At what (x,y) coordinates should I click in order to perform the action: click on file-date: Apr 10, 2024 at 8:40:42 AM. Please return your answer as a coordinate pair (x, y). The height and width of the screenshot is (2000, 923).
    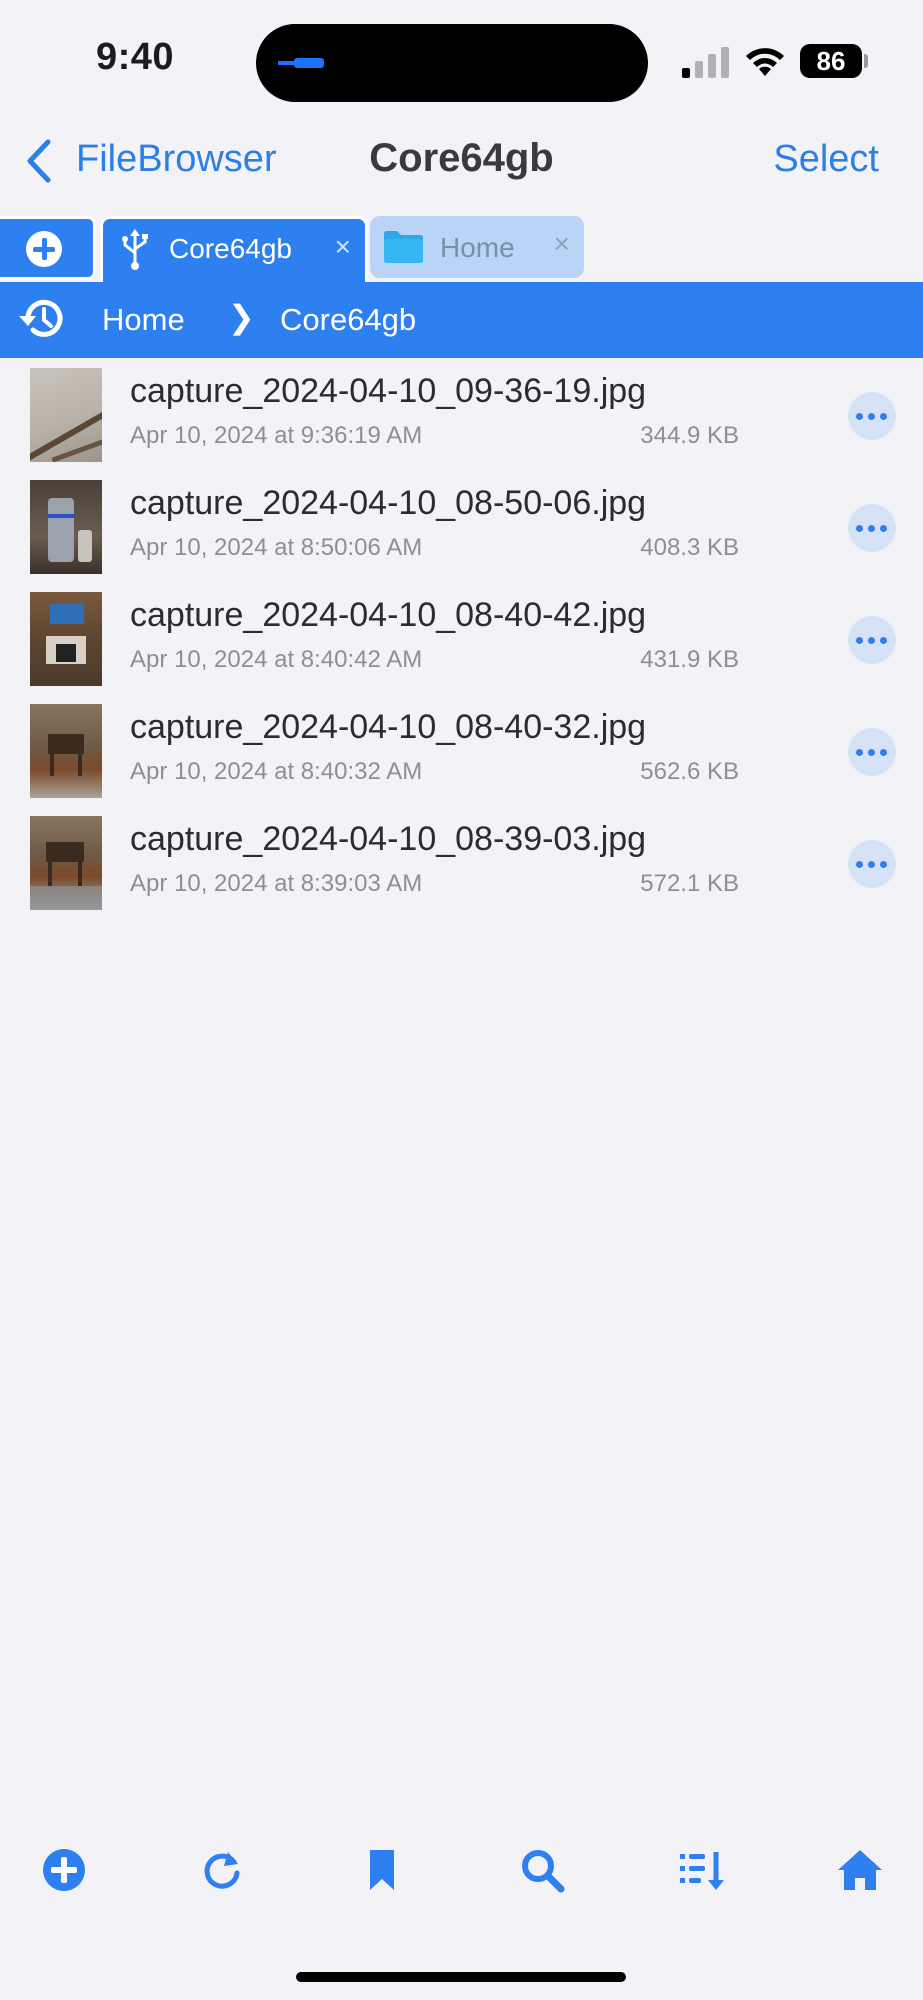
    Looking at the image, I should click on (276, 659).